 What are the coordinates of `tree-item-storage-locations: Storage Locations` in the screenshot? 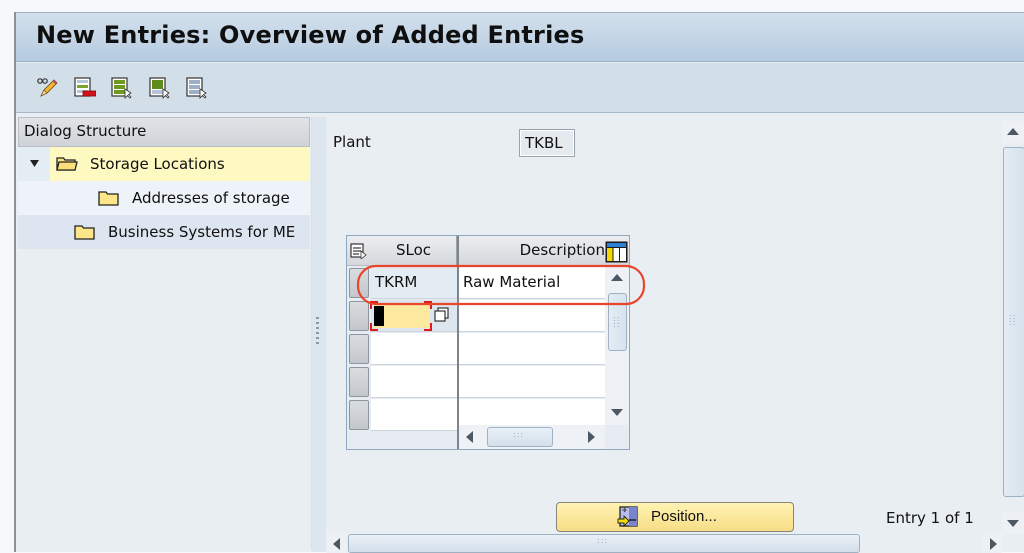 It's located at (164, 164).